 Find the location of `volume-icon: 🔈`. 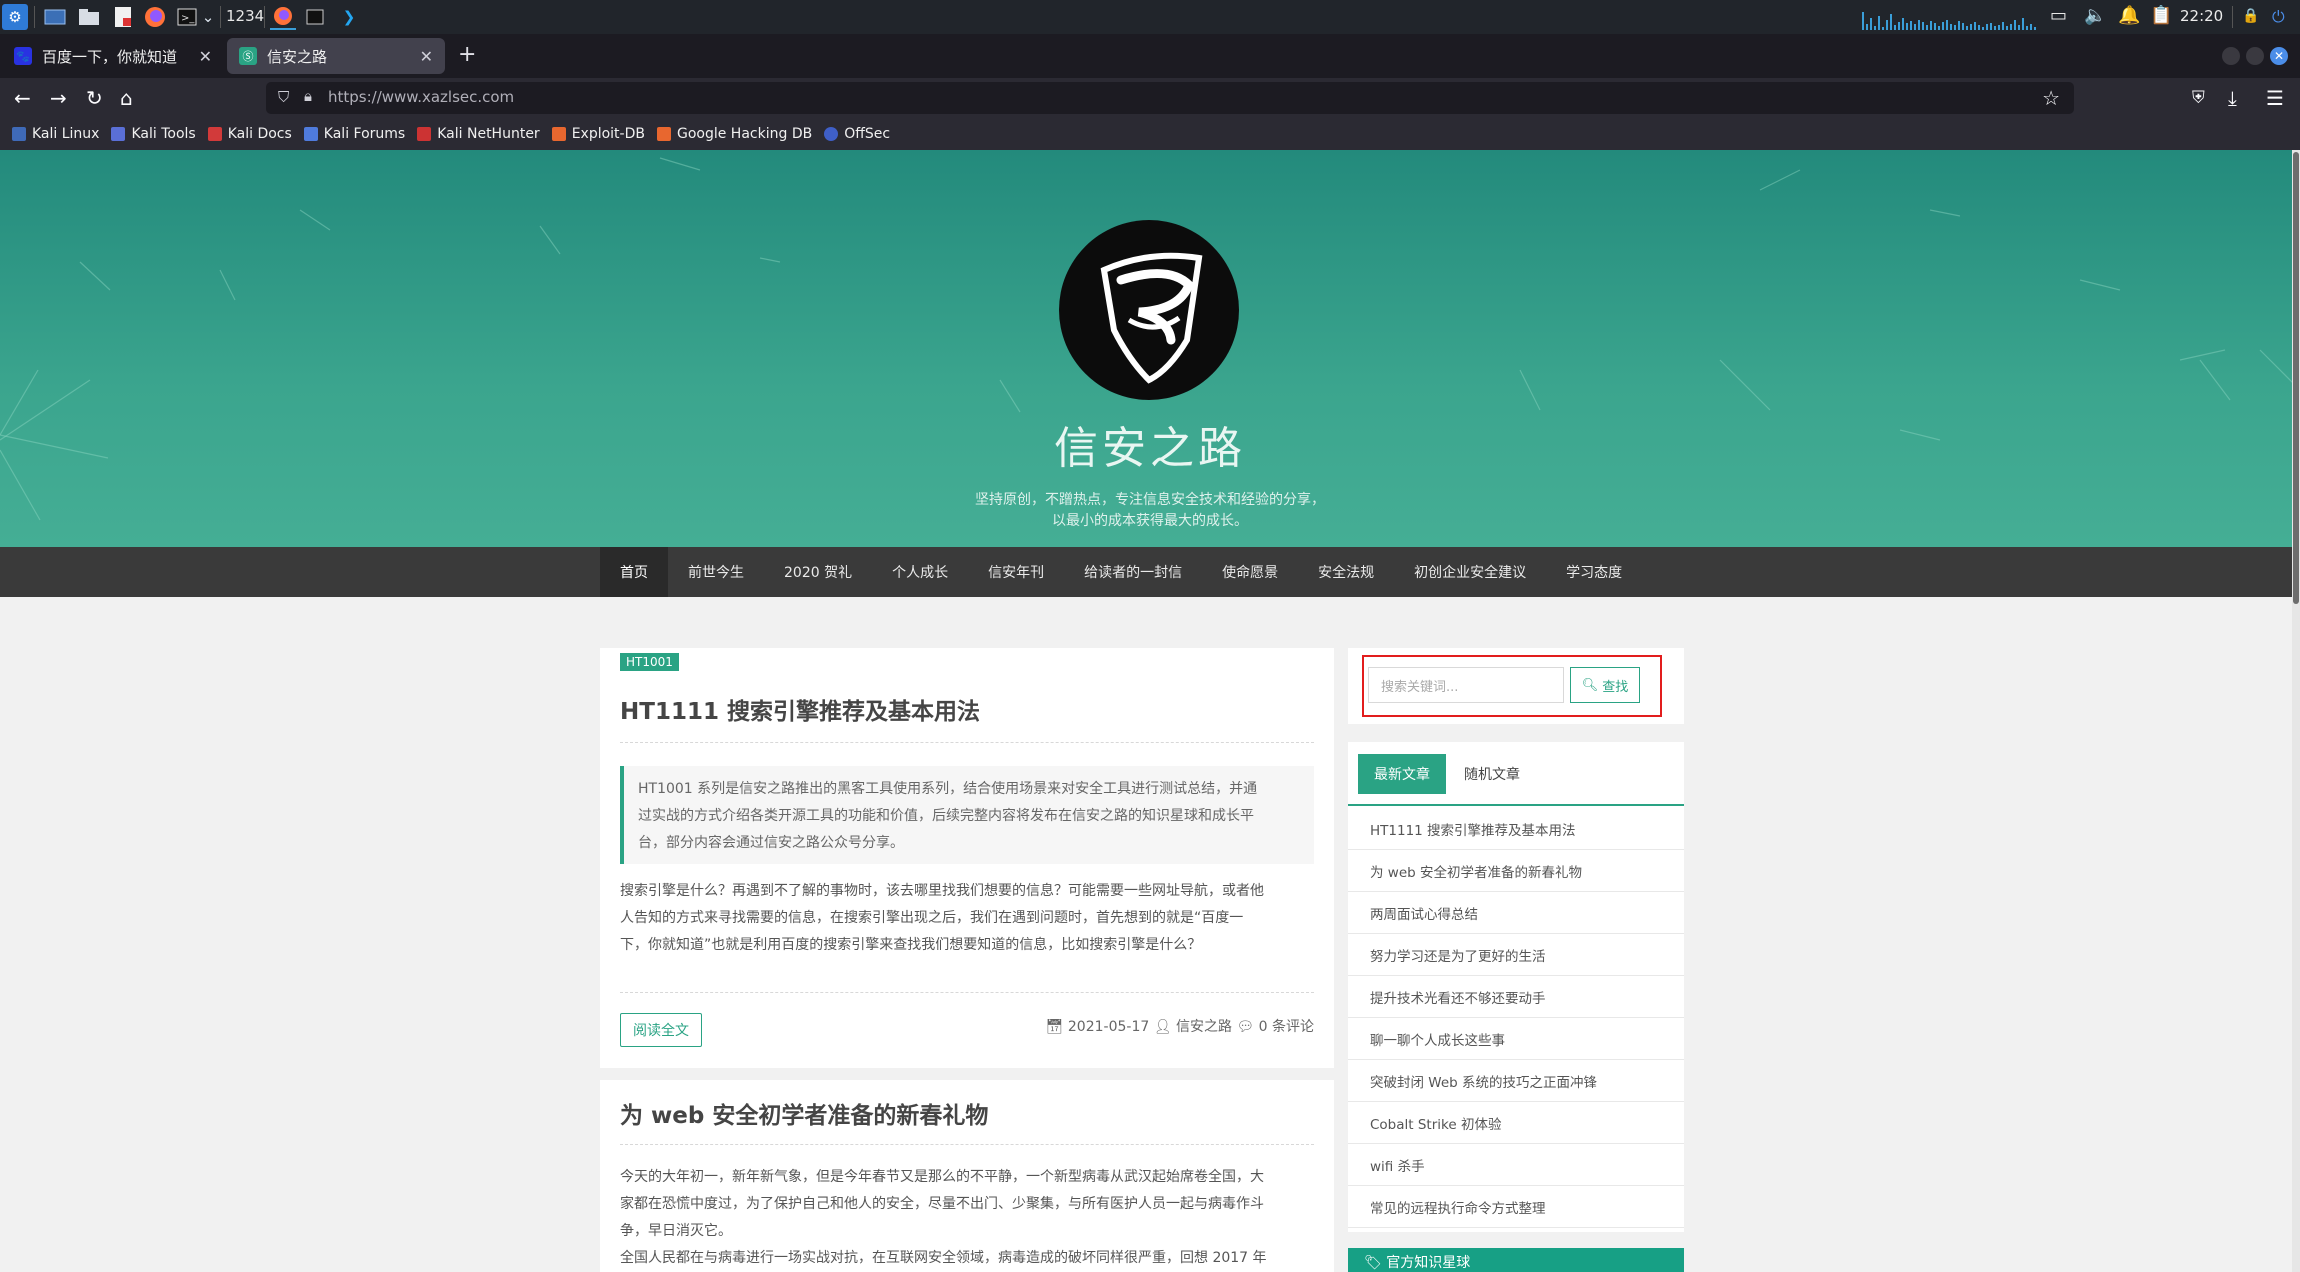

volume-icon: 🔈 is located at coordinates (2095, 15).